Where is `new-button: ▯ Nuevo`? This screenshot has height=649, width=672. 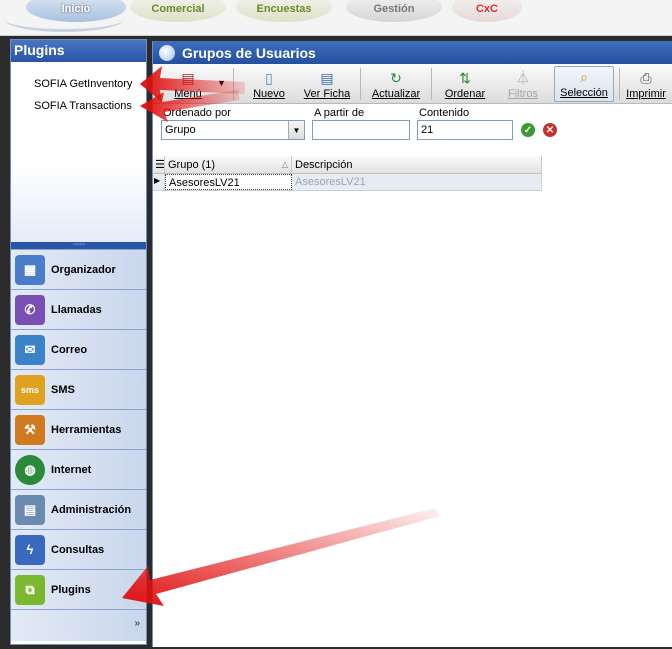
new-button: ▯ Nuevo is located at coordinates (269, 84).